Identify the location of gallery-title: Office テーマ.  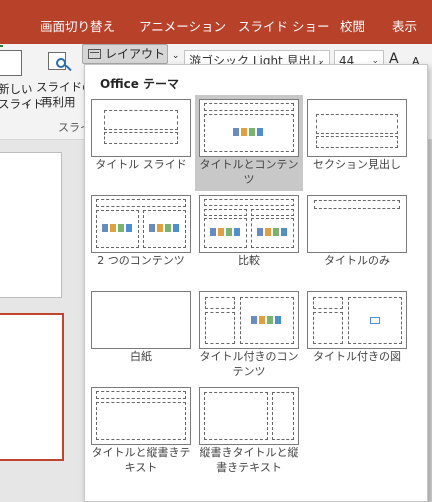
(140, 84).